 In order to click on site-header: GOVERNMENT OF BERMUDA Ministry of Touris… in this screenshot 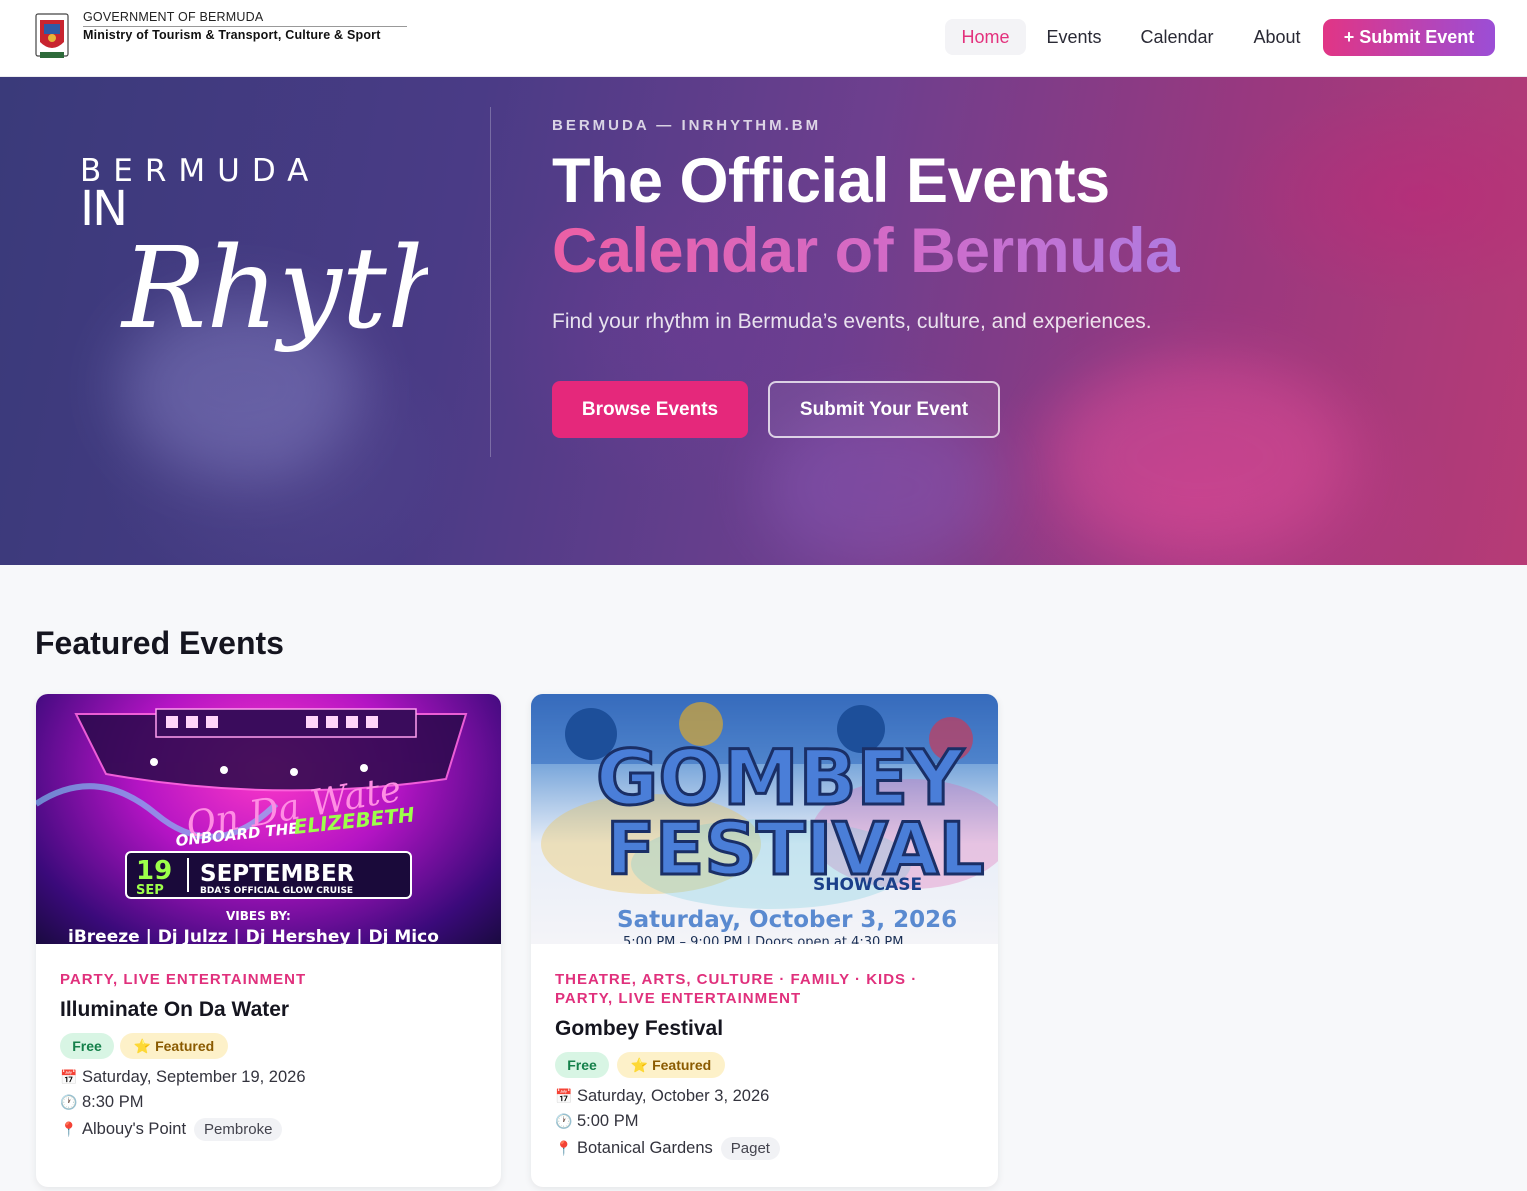, I will do `click(763, 38)`.